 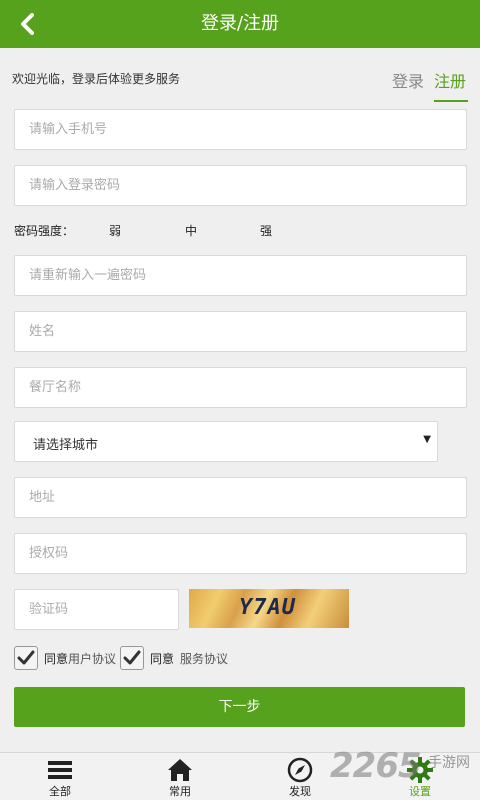 What do you see at coordinates (420, 770) in the screenshot?
I see `gear-icon` at bounding box center [420, 770].